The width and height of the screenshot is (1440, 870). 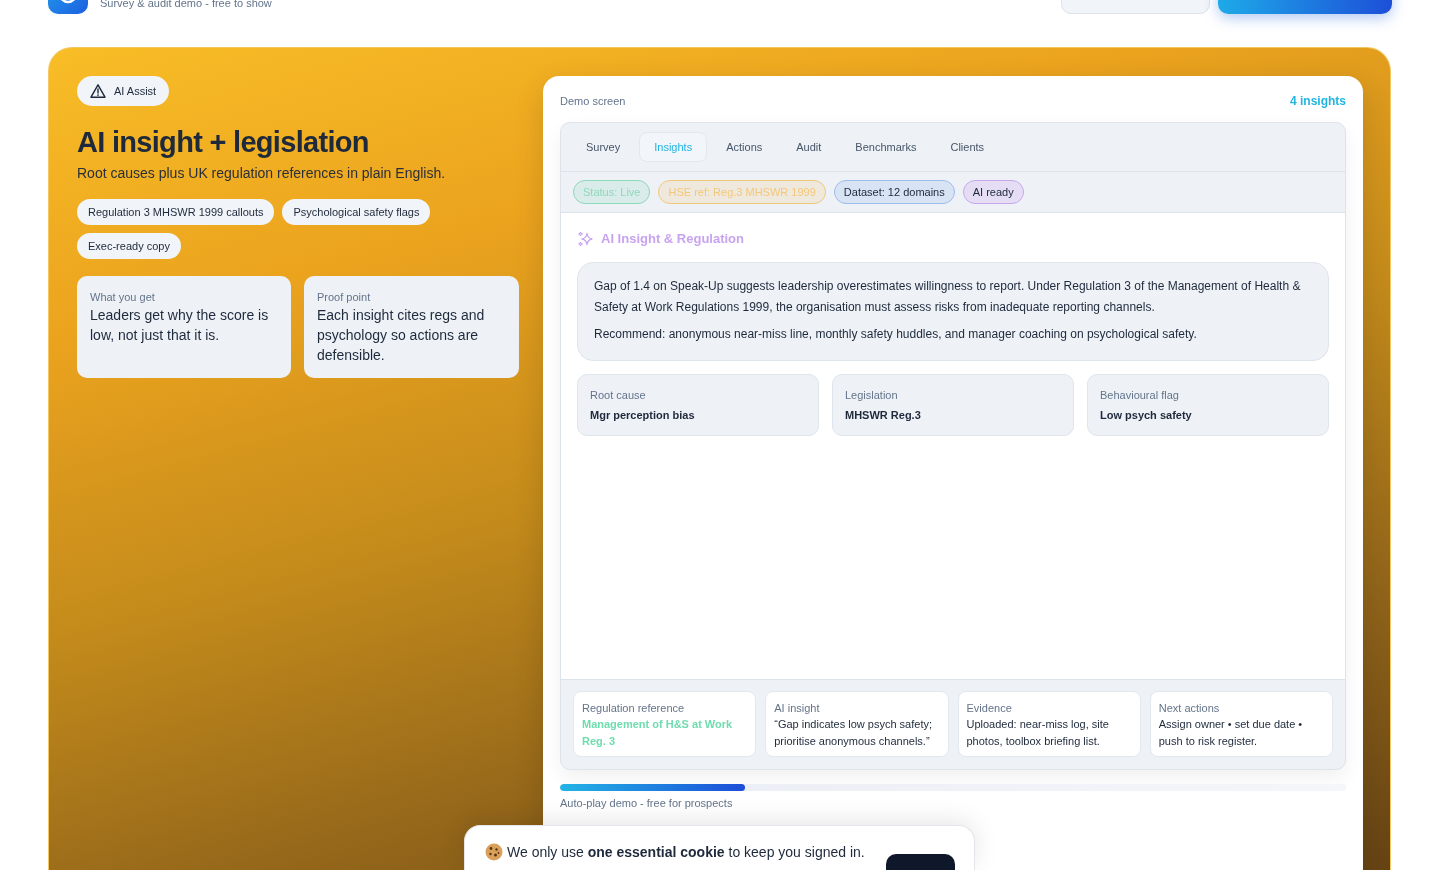 What do you see at coordinates (742, 192) in the screenshot?
I see `status-chip: HSE ref: Reg.3 MHSWR 1999` at bounding box center [742, 192].